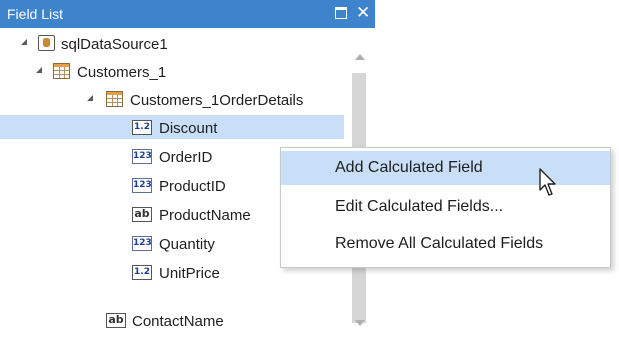 This screenshot has width=619, height=338. What do you see at coordinates (172, 71) in the screenshot?
I see `tree-node-table: Customers_1` at bounding box center [172, 71].